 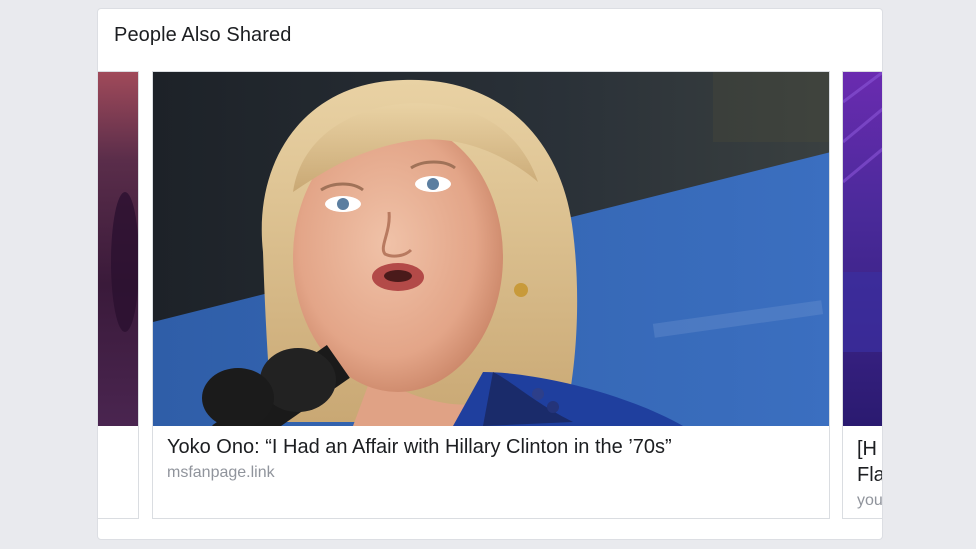 I want to click on next-story-title: [H Fla, so click(x=870, y=462).